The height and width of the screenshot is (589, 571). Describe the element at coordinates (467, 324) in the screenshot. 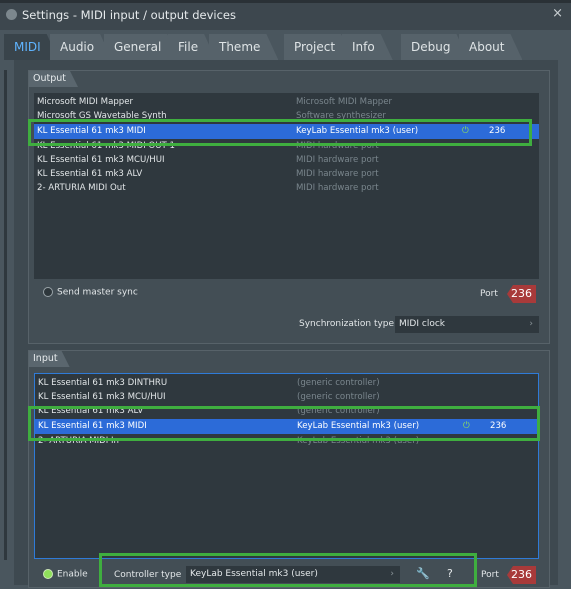

I see `sync-type-dropdown: MIDI clock ›` at that location.